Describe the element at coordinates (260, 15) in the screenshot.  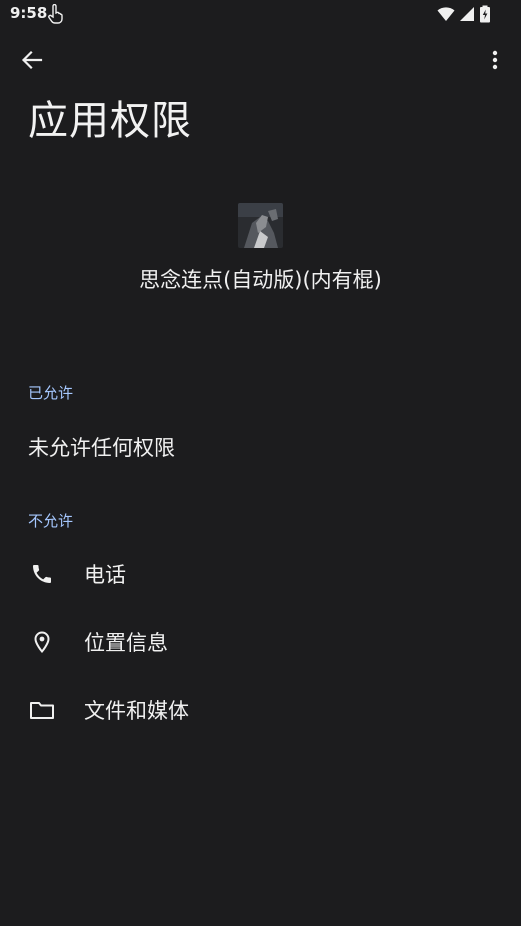
I see `status-bar: 9:58` at that location.